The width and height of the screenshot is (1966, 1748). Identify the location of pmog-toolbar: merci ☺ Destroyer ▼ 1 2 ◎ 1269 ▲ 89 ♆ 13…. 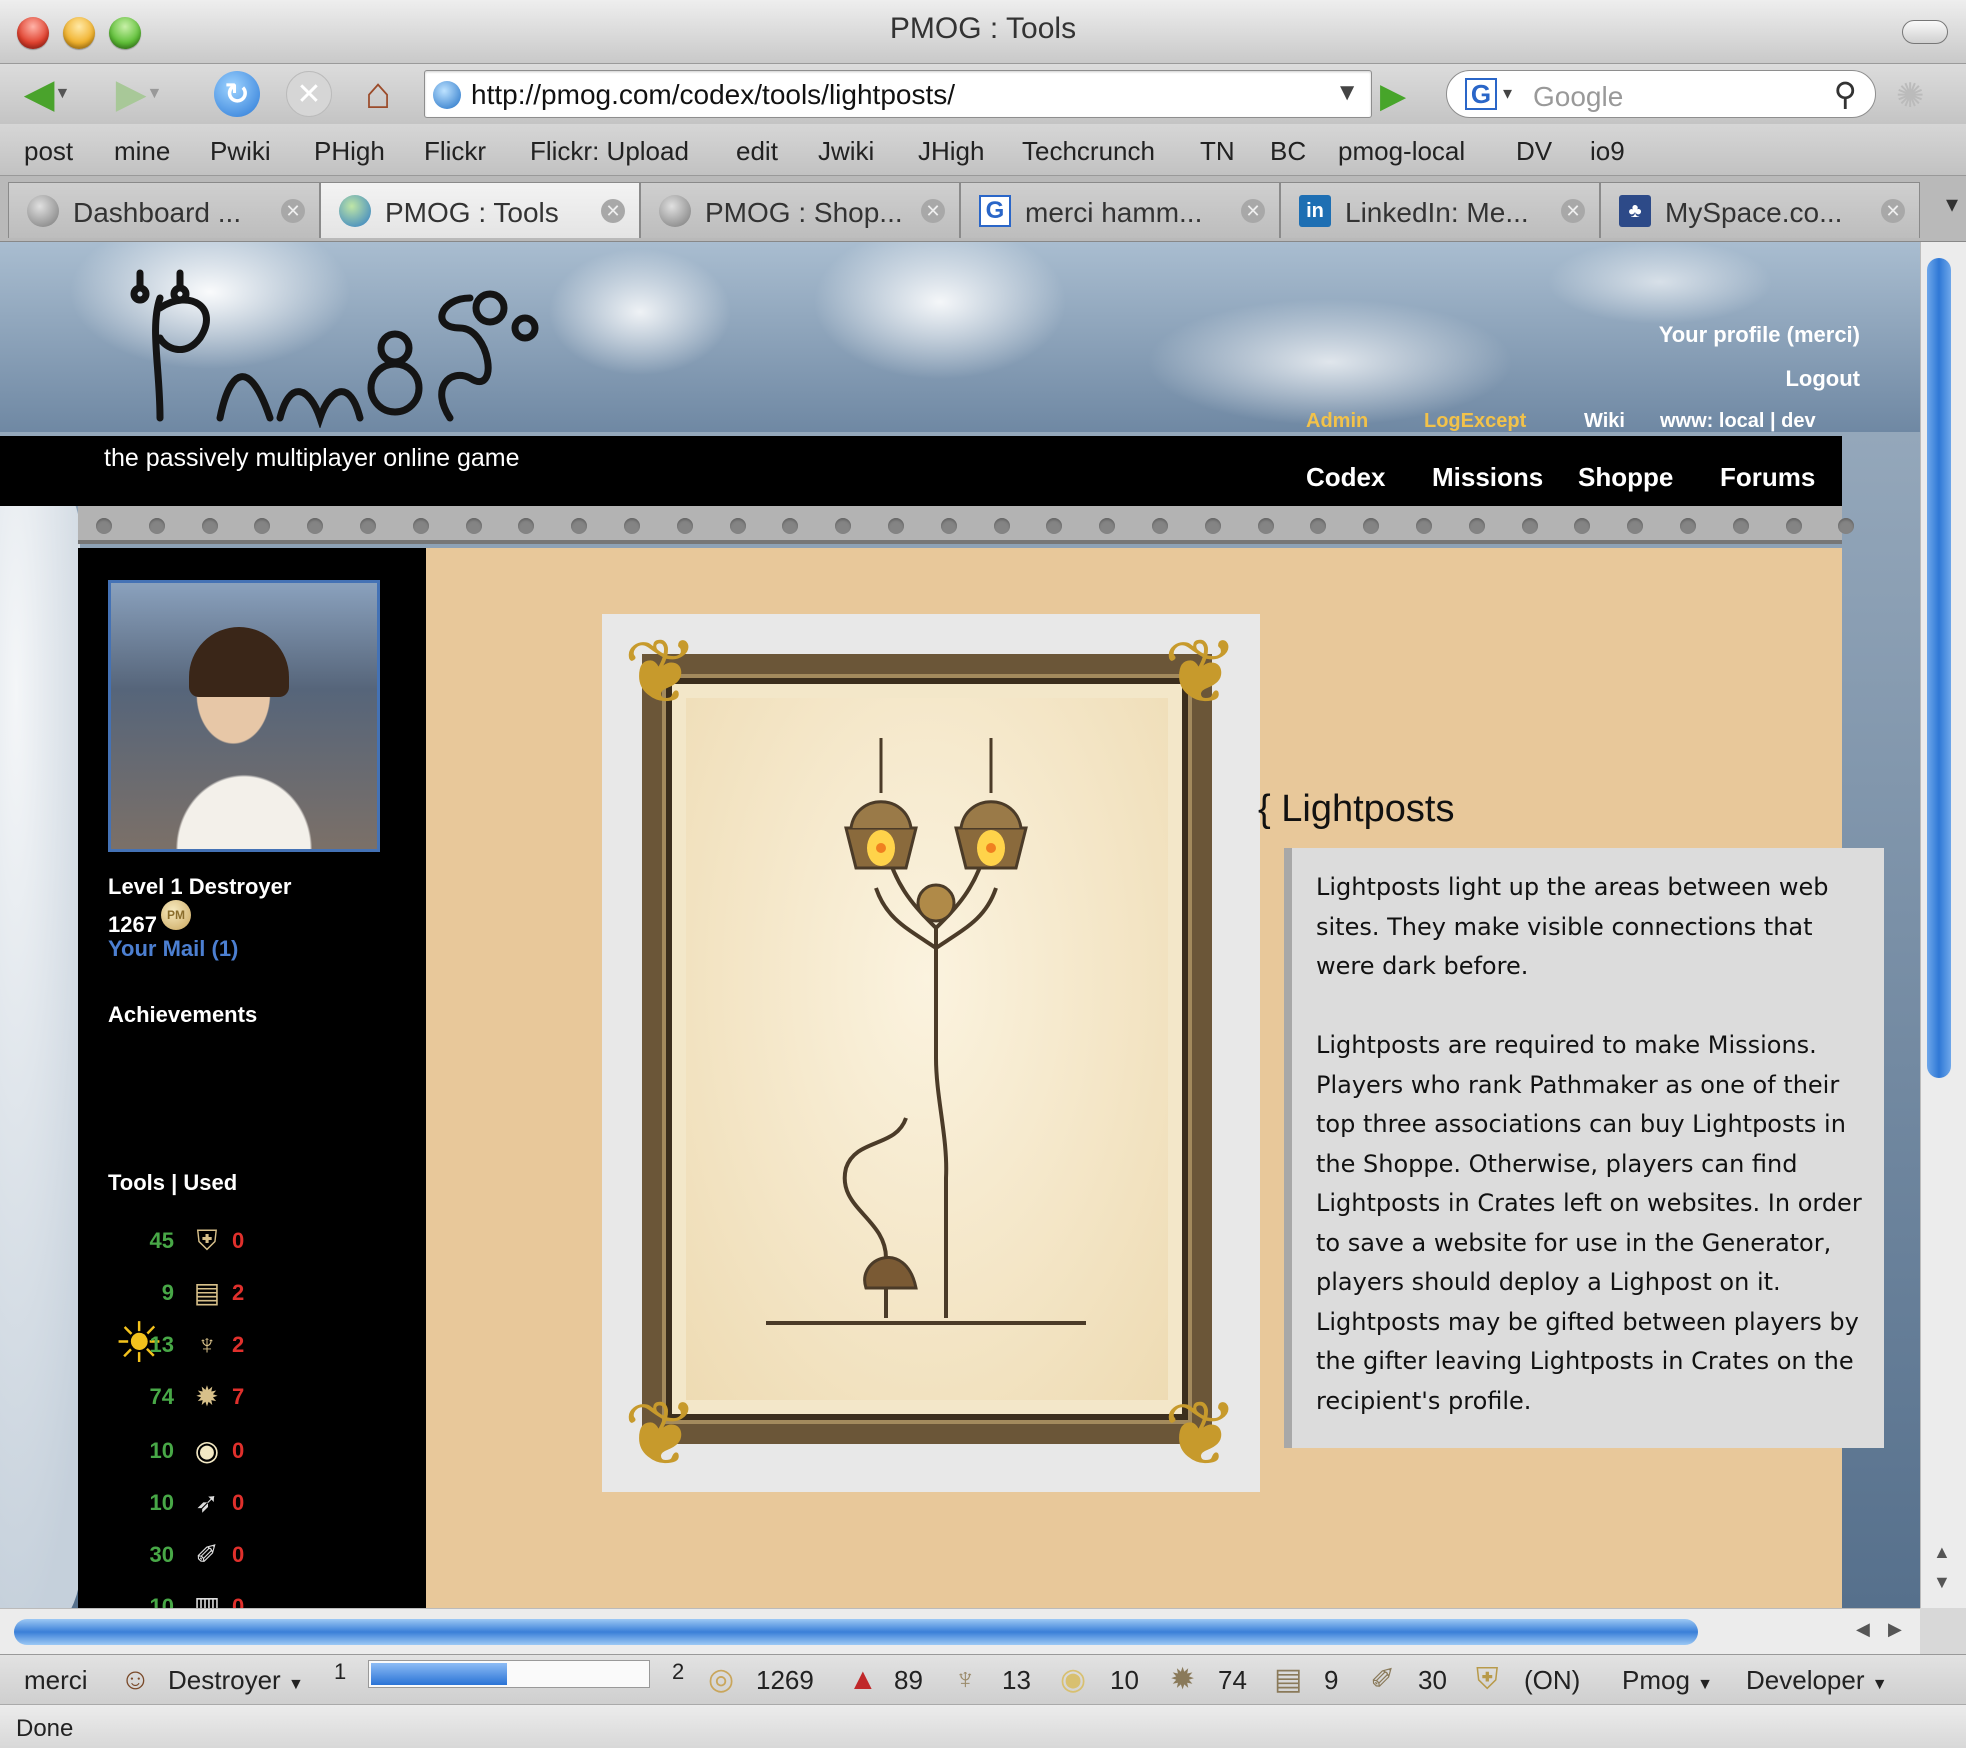
(983, 1679).